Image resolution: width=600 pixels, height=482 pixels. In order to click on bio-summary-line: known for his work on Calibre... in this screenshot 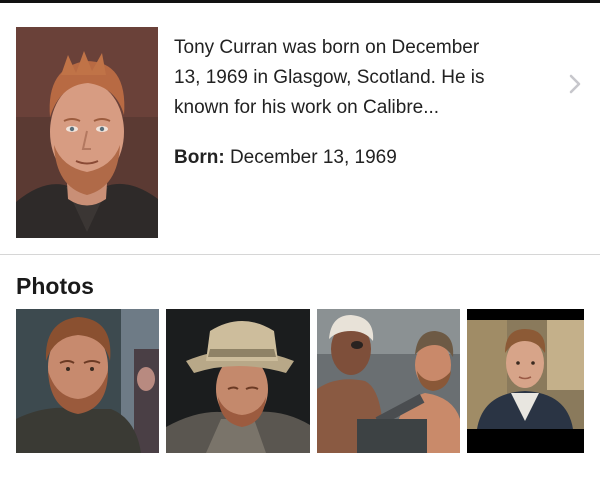, I will do `click(307, 107)`.